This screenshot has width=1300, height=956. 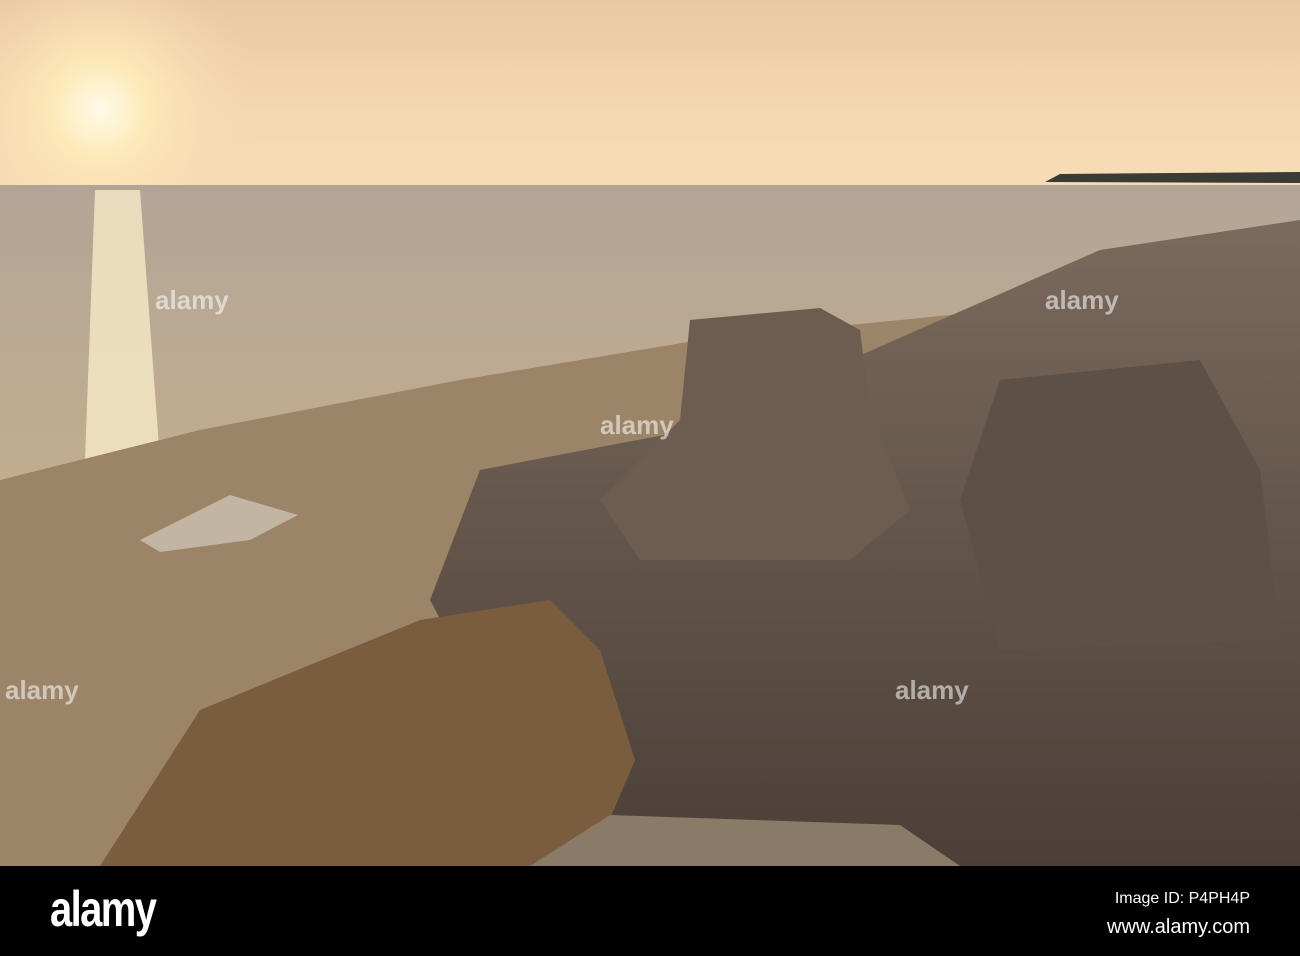 I want to click on image-id: Image ID: P4PH4P, so click(x=1182, y=898).